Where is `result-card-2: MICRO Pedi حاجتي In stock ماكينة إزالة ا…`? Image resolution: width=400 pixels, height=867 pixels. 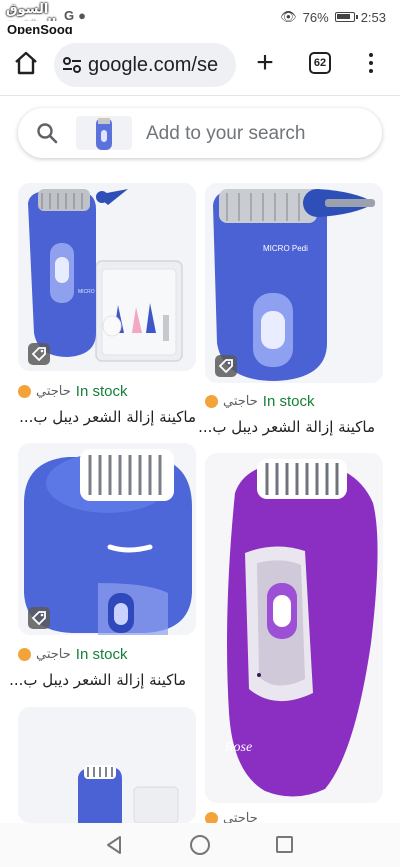 result-card-2: MICRO Pedi حاجتي In stock ماكينة إزالة ا… is located at coordinates (290, 313).